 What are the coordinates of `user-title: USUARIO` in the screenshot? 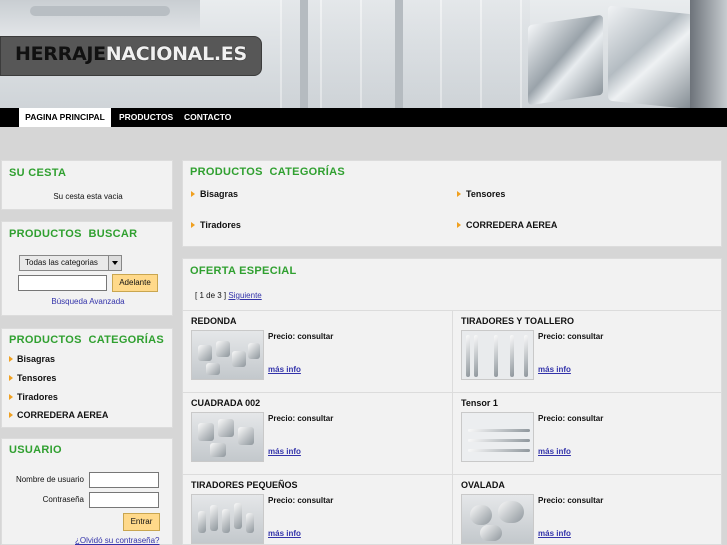 It's located at (35, 450).